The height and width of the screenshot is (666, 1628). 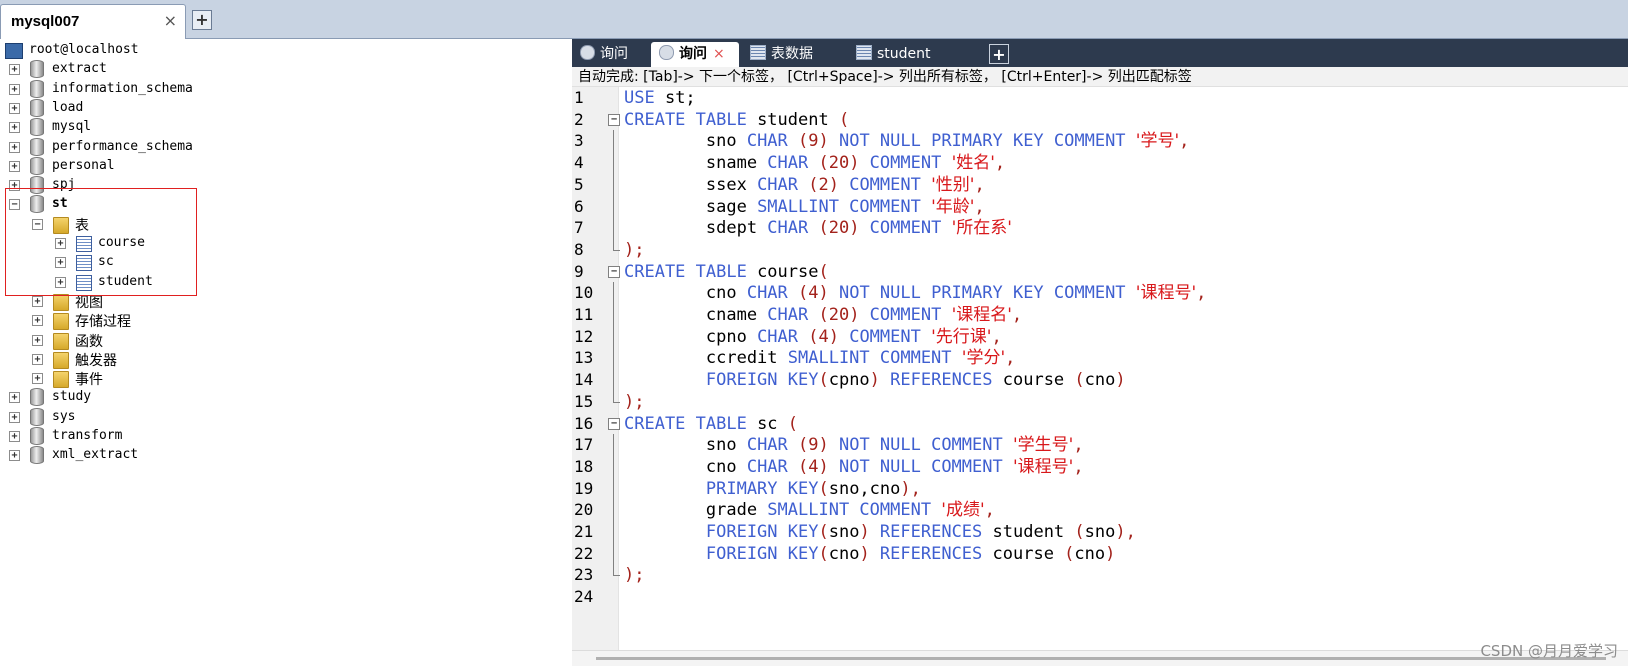 What do you see at coordinates (1100, 249) in the screenshot?
I see `code-line: 8);` at bounding box center [1100, 249].